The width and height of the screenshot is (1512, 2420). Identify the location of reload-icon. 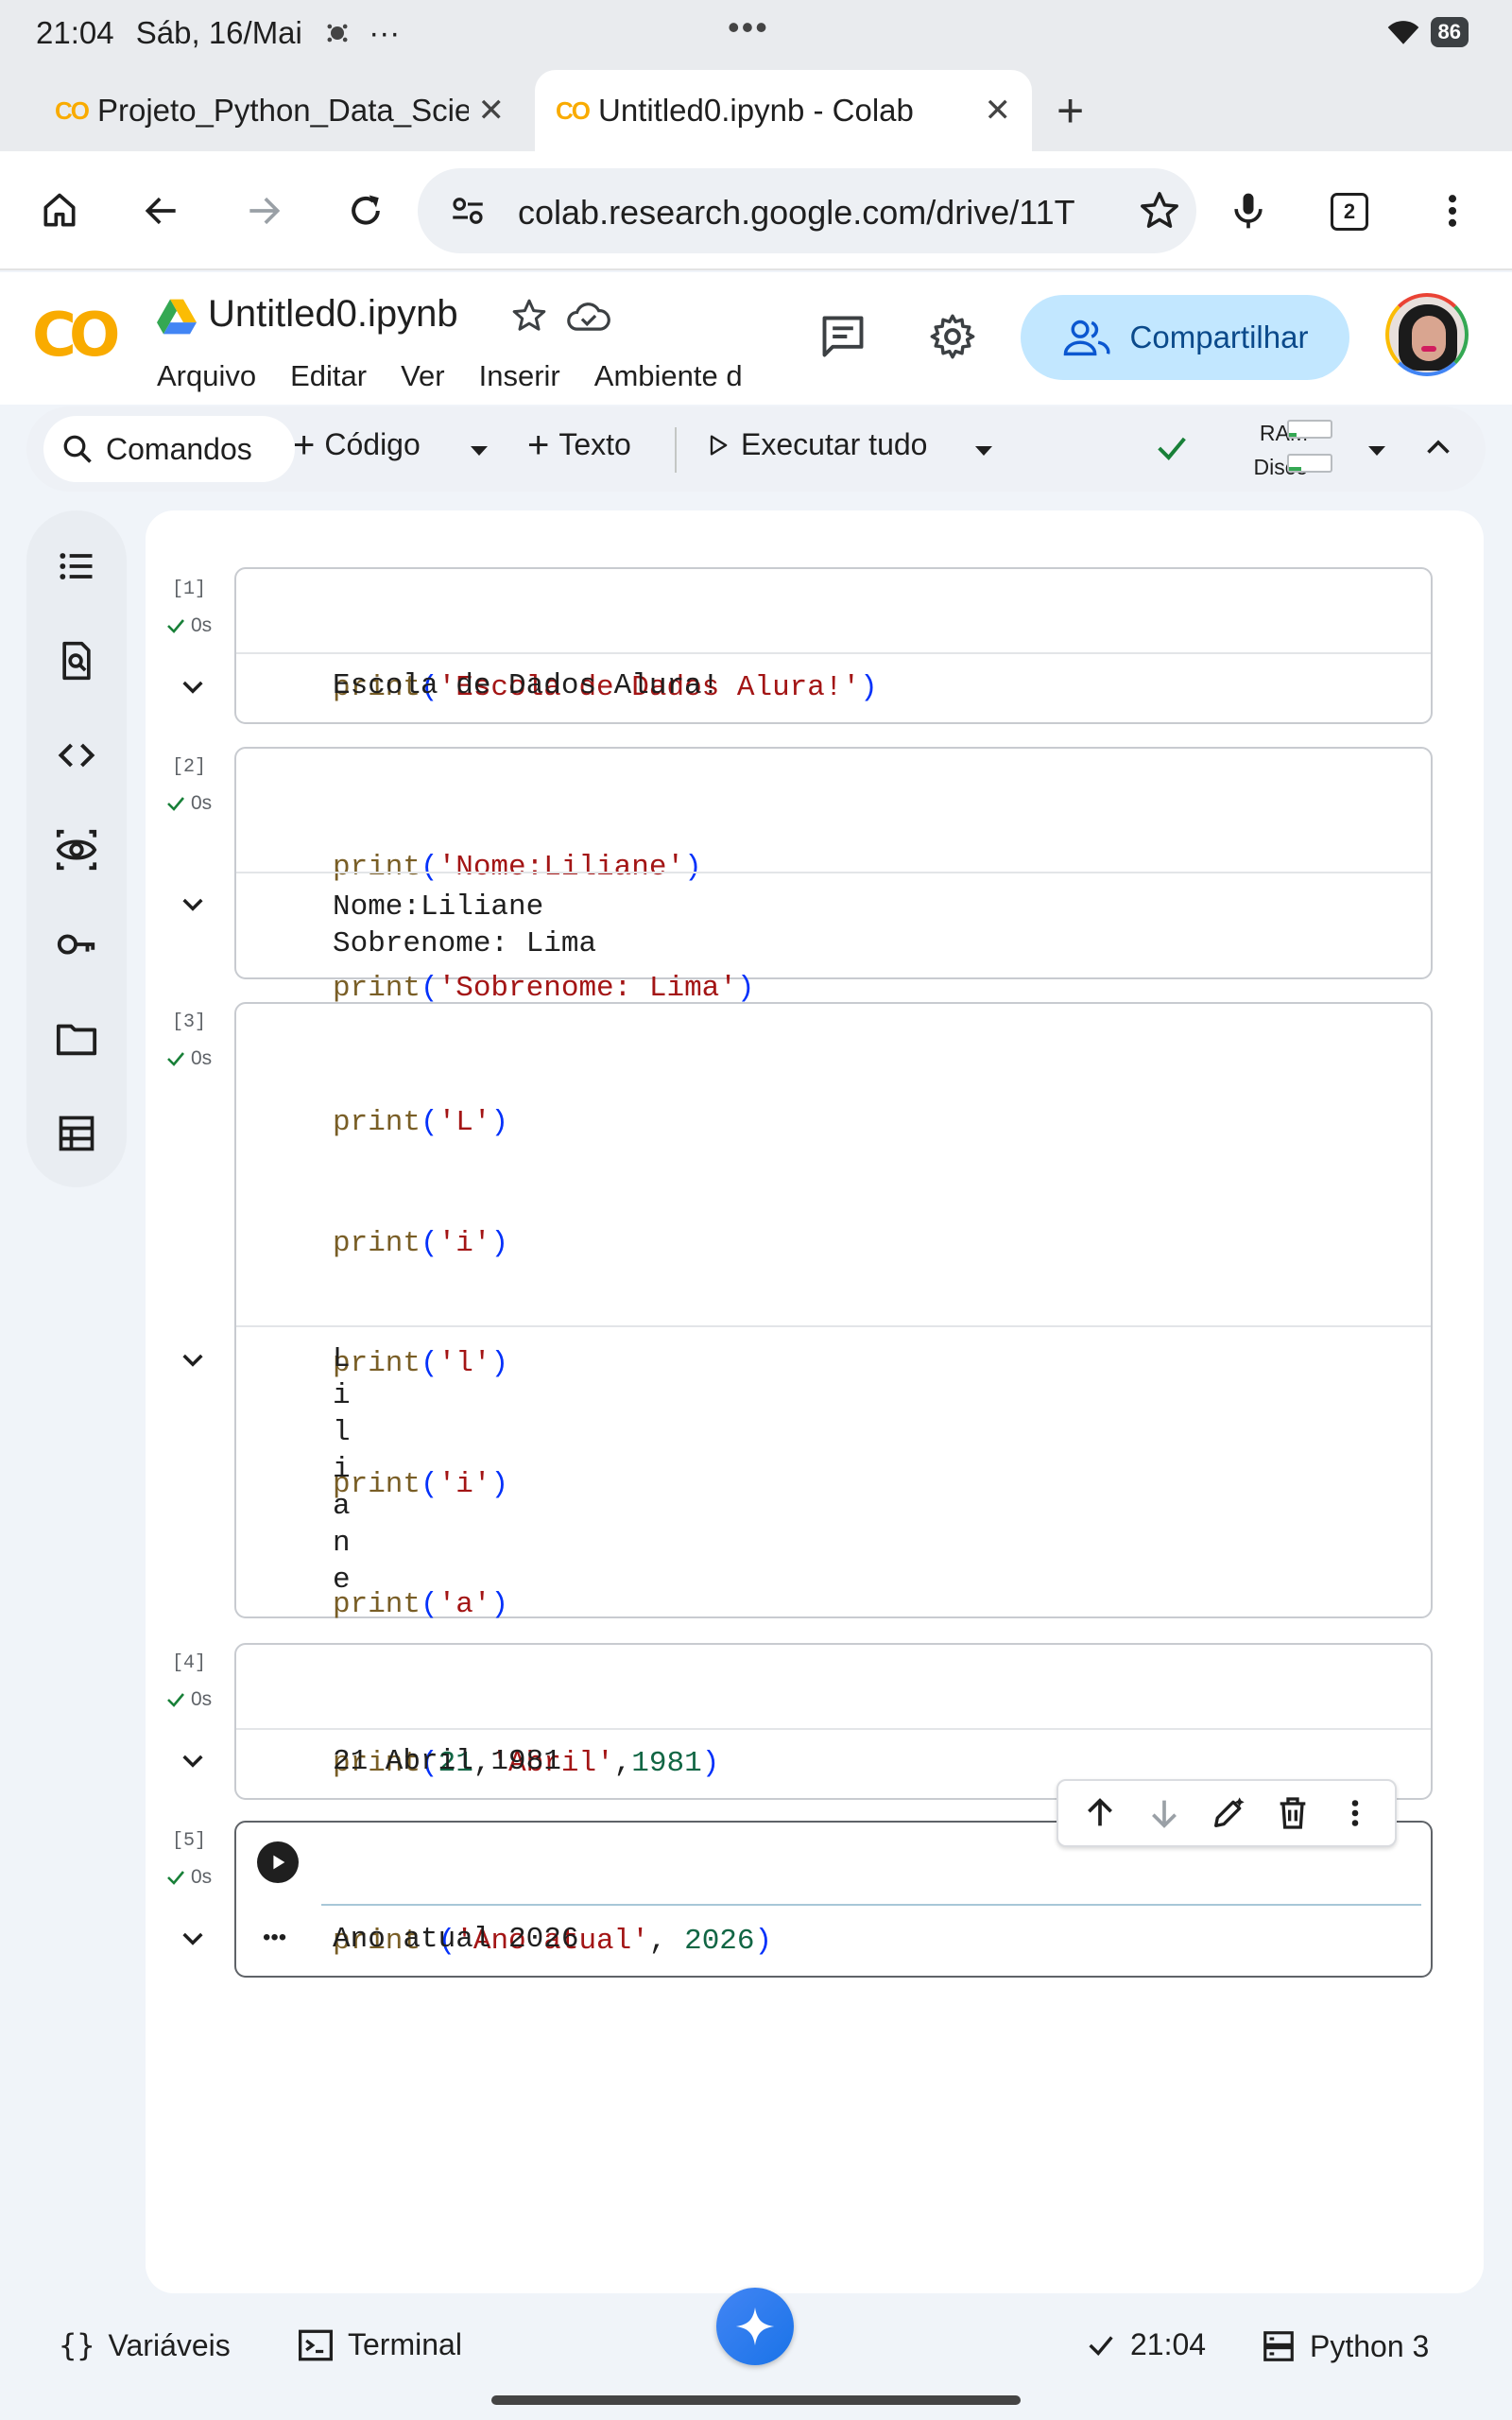
(366, 211).